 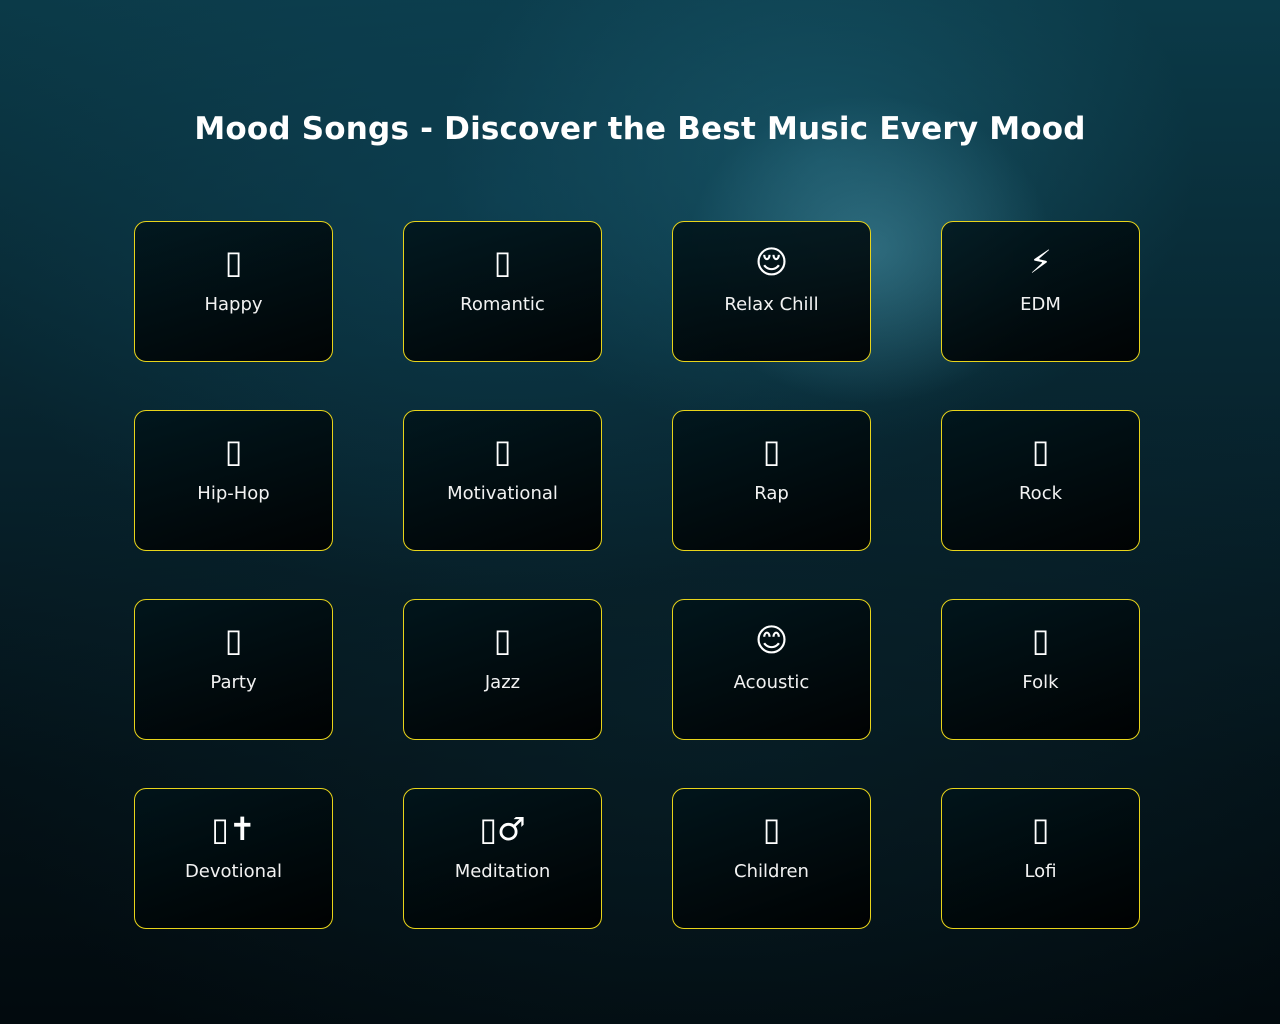 What do you see at coordinates (771, 291) in the screenshot?
I see `mood-card-relax-chill: 😌 Relax Chill` at bounding box center [771, 291].